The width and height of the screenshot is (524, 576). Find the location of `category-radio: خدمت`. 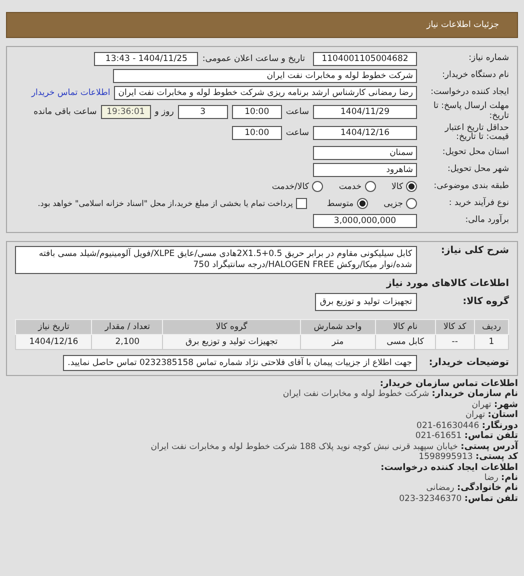

category-radio: خدمت is located at coordinates (357, 186).